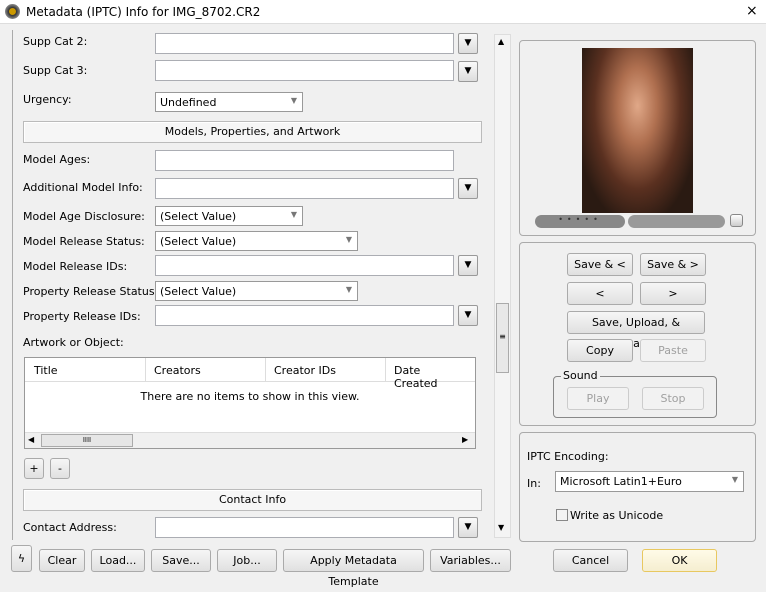 The image size is (766, 592). I want to click on label-slider, so click(676, 221).